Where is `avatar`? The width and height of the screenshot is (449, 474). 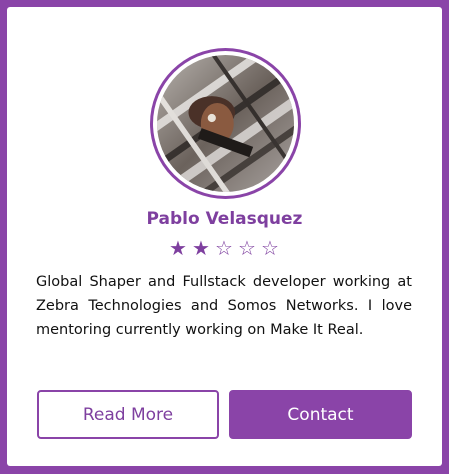 avatar is located at coordinates (225, 123).